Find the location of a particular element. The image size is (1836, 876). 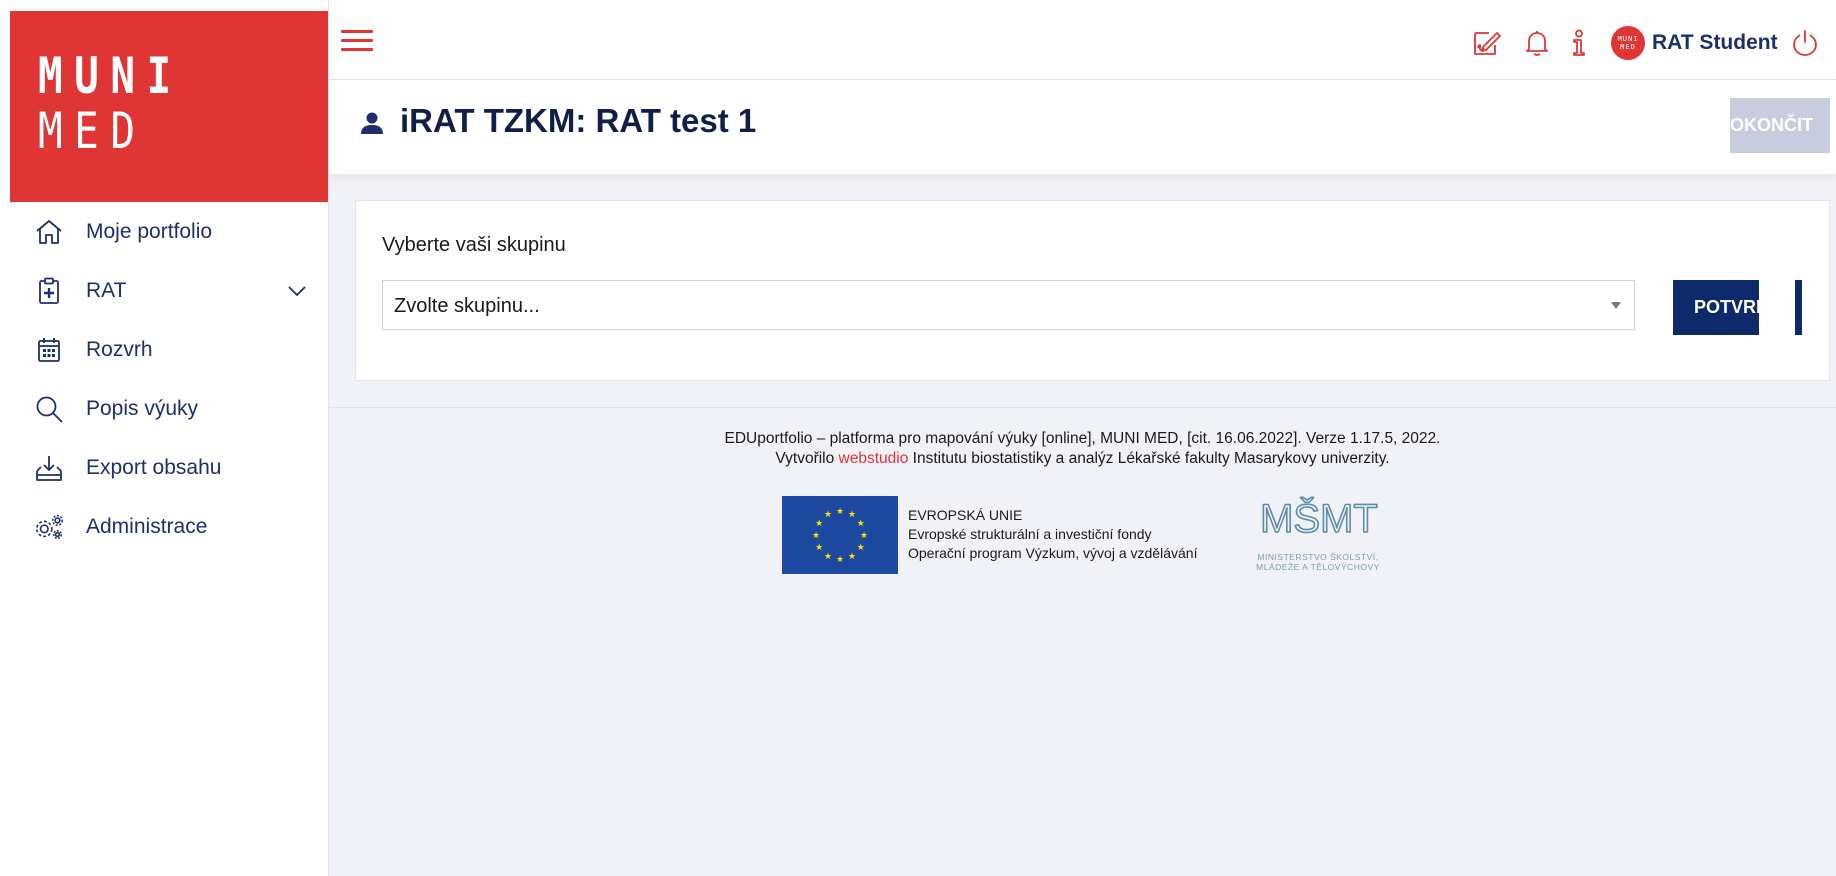

end-button: OKONČIT is located at coordinates (1780, 125).